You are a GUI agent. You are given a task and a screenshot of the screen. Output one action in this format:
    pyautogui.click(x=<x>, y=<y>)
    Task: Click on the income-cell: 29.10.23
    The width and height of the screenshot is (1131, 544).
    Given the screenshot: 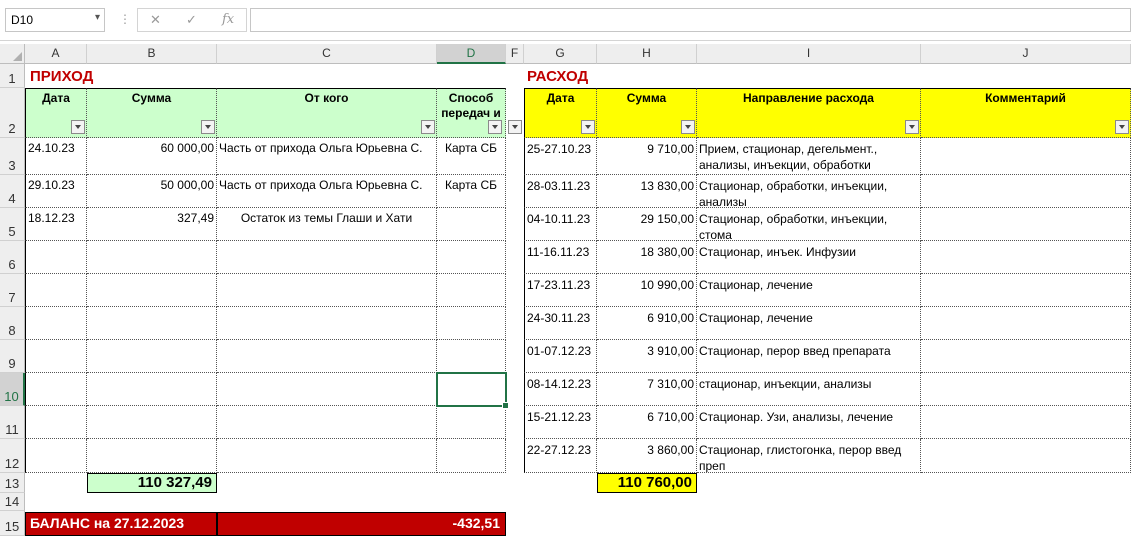 What is the action you would take?
    pyautogui.click(x=56, y=191)
    